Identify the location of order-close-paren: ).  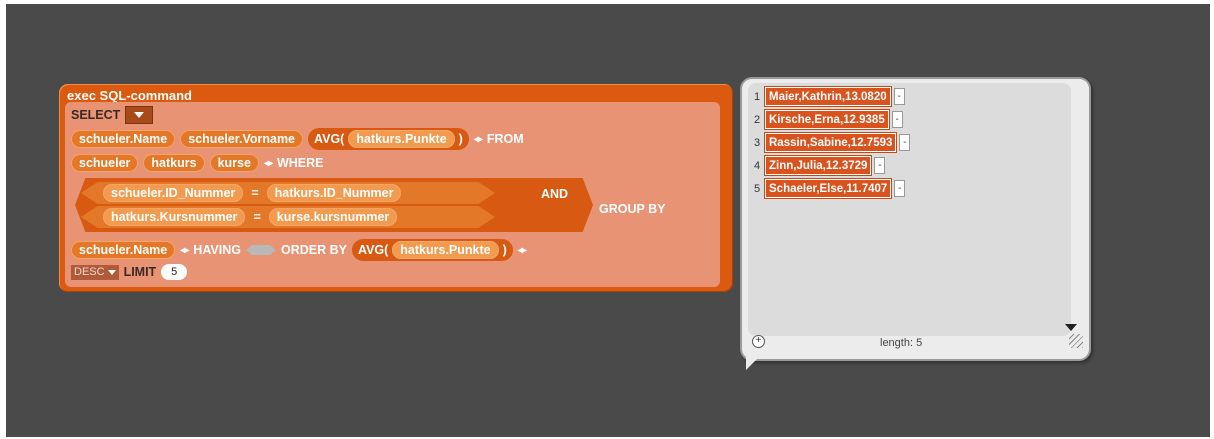
(504, 250).